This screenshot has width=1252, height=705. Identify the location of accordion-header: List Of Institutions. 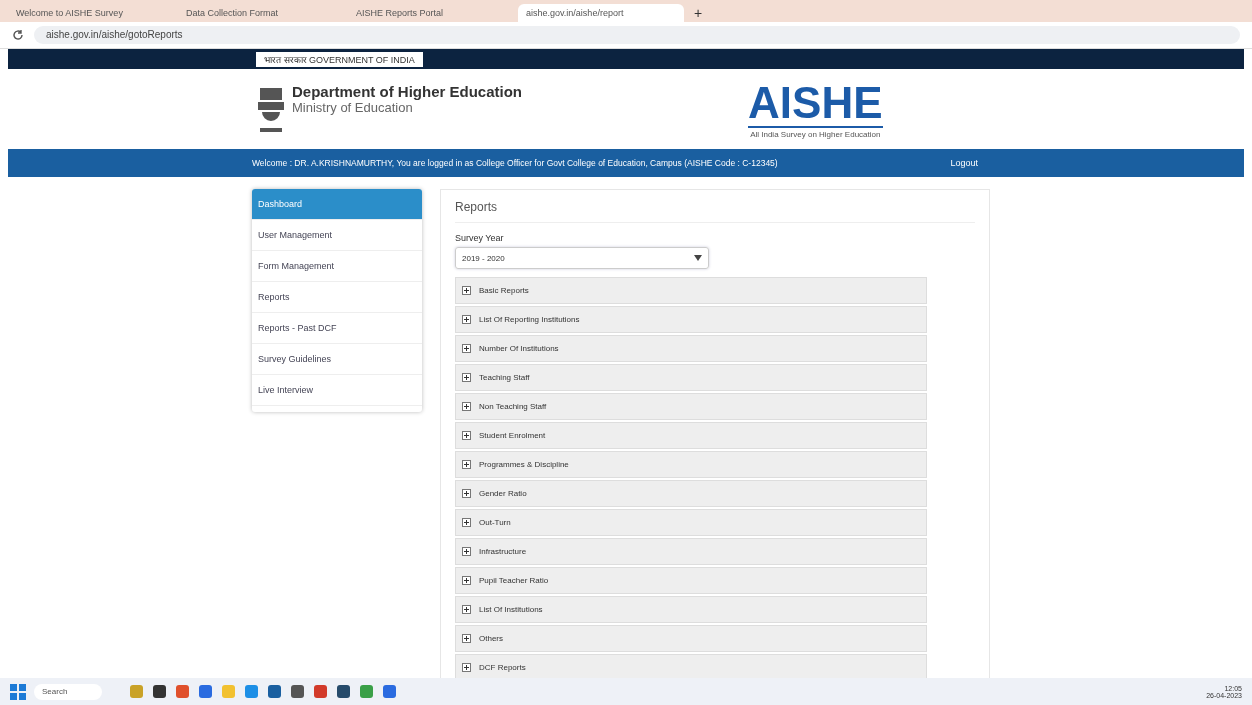
(691, 609).